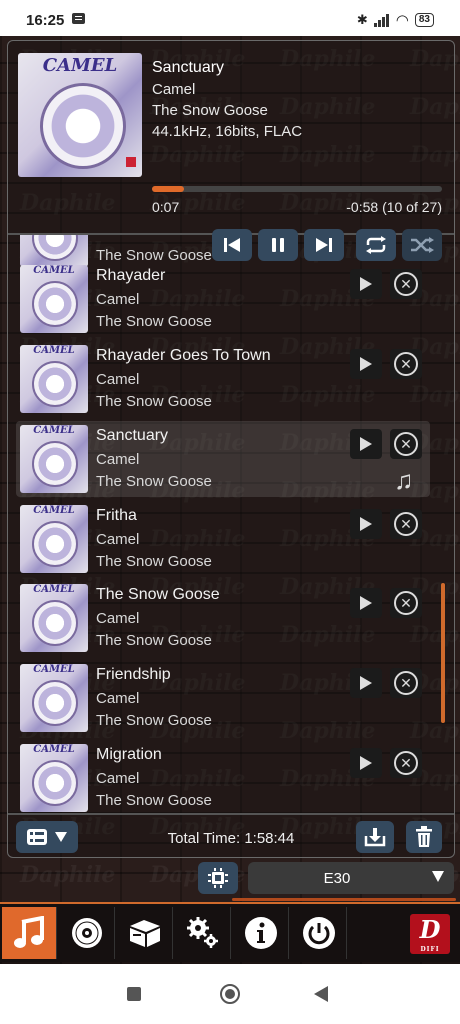 The height and width of the screenshot is (1024, 460). I want to click on nav-settings, so click(203, 933).